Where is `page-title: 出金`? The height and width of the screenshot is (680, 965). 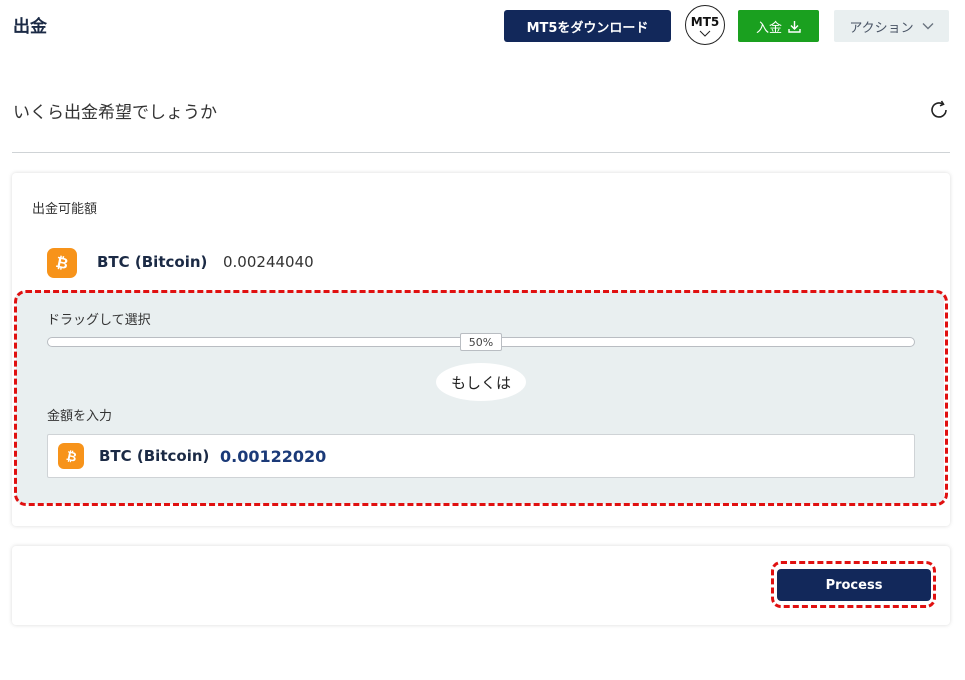
page-title: 出金 is located at coordinates (30, 27).